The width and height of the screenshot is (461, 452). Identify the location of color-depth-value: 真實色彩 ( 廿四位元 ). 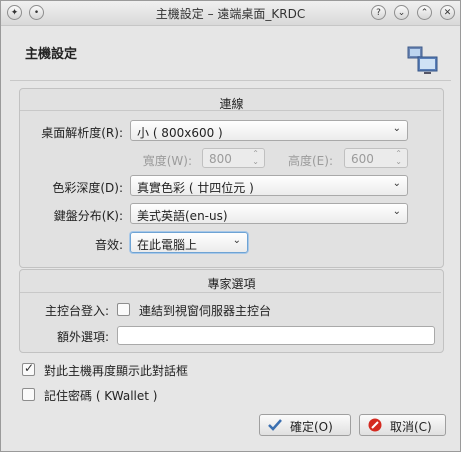
(195, 188).